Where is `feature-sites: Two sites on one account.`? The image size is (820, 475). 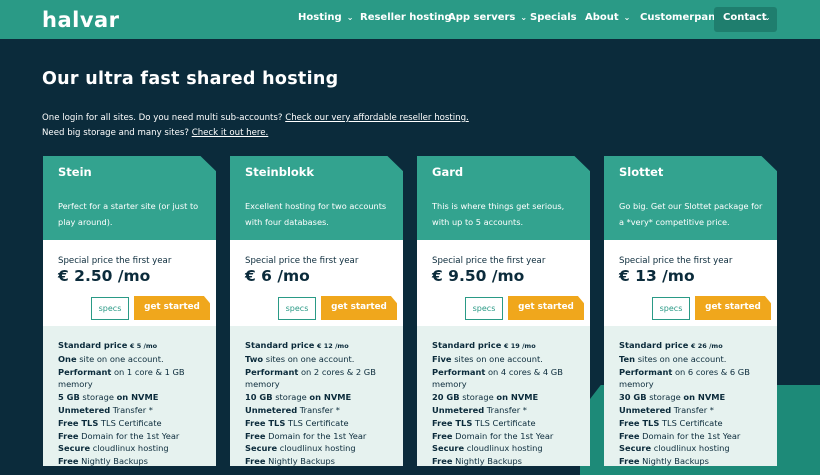 feature-sites: Two sites on one account. is located at coordinates (300, 358).